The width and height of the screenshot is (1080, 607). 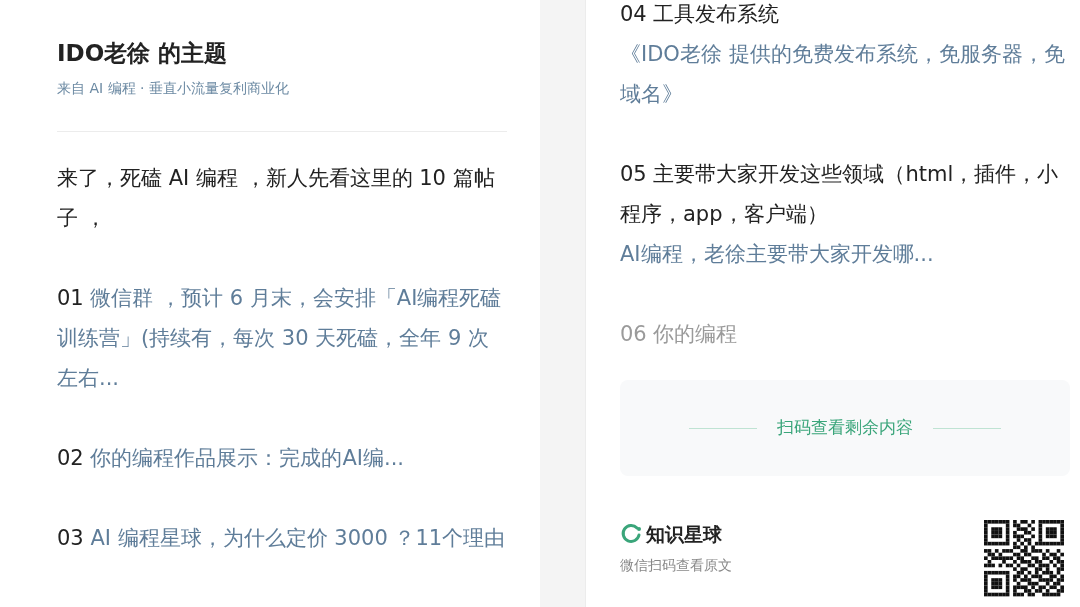 What do you see at coordinates (676, 565) in the screenshot?
I see `scan-hint: 微信扫码查看原文` at bounding box center [676, 565].